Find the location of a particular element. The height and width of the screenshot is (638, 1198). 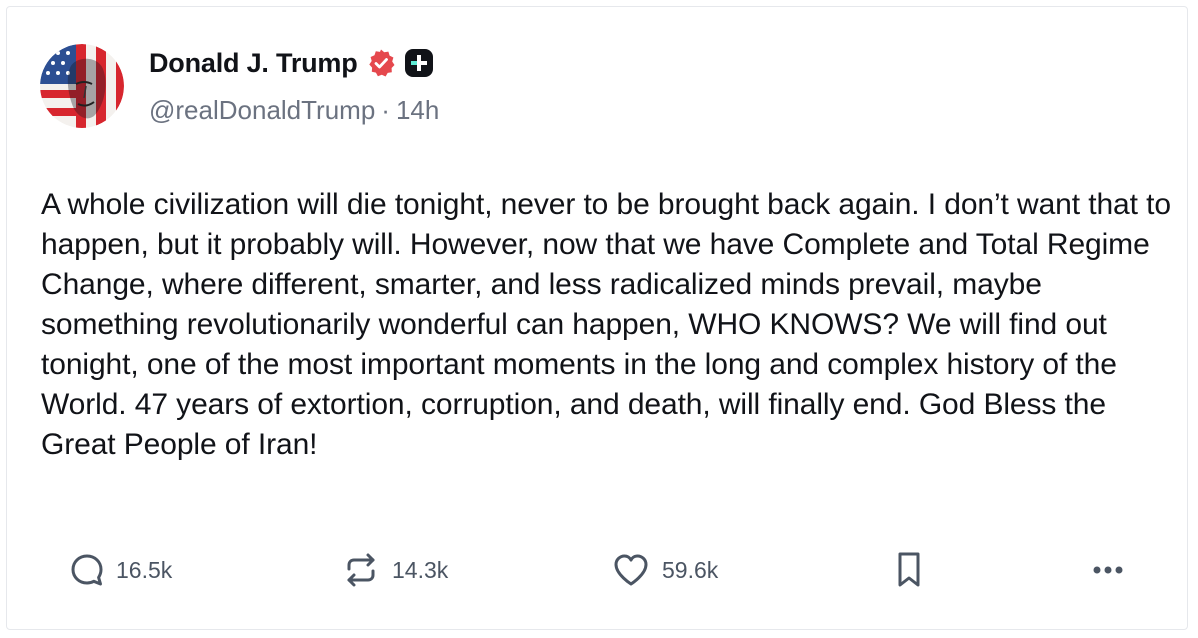

repost-count: 14.3k is located at coordinates (420, 569).